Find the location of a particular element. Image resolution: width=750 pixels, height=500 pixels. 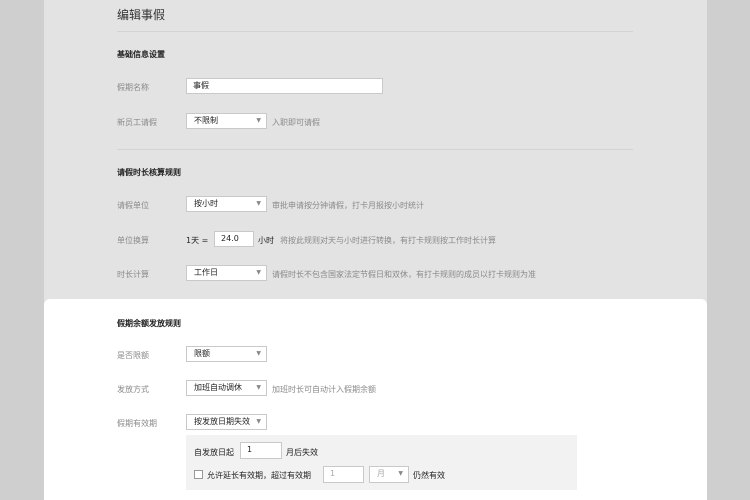

leave-name-label: 假期名称 is located at coordinates (133, 87).